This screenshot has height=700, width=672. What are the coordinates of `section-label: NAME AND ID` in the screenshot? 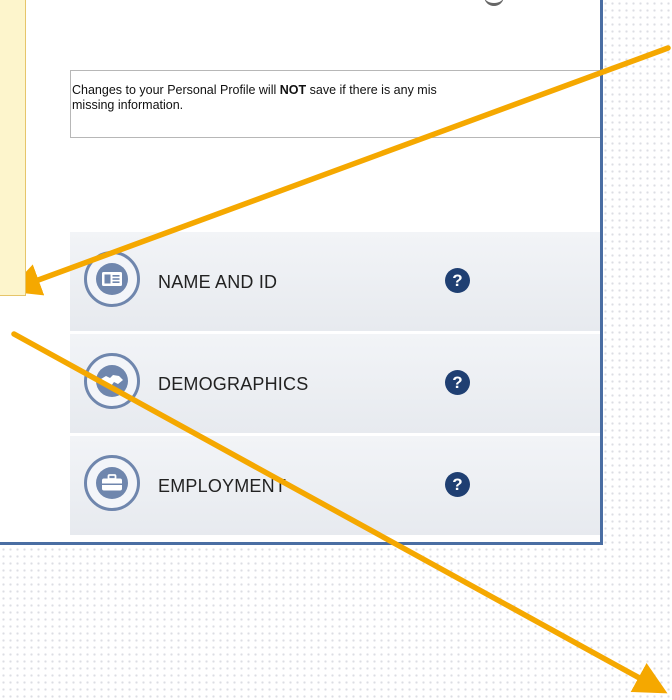 It's located at (218, 282).